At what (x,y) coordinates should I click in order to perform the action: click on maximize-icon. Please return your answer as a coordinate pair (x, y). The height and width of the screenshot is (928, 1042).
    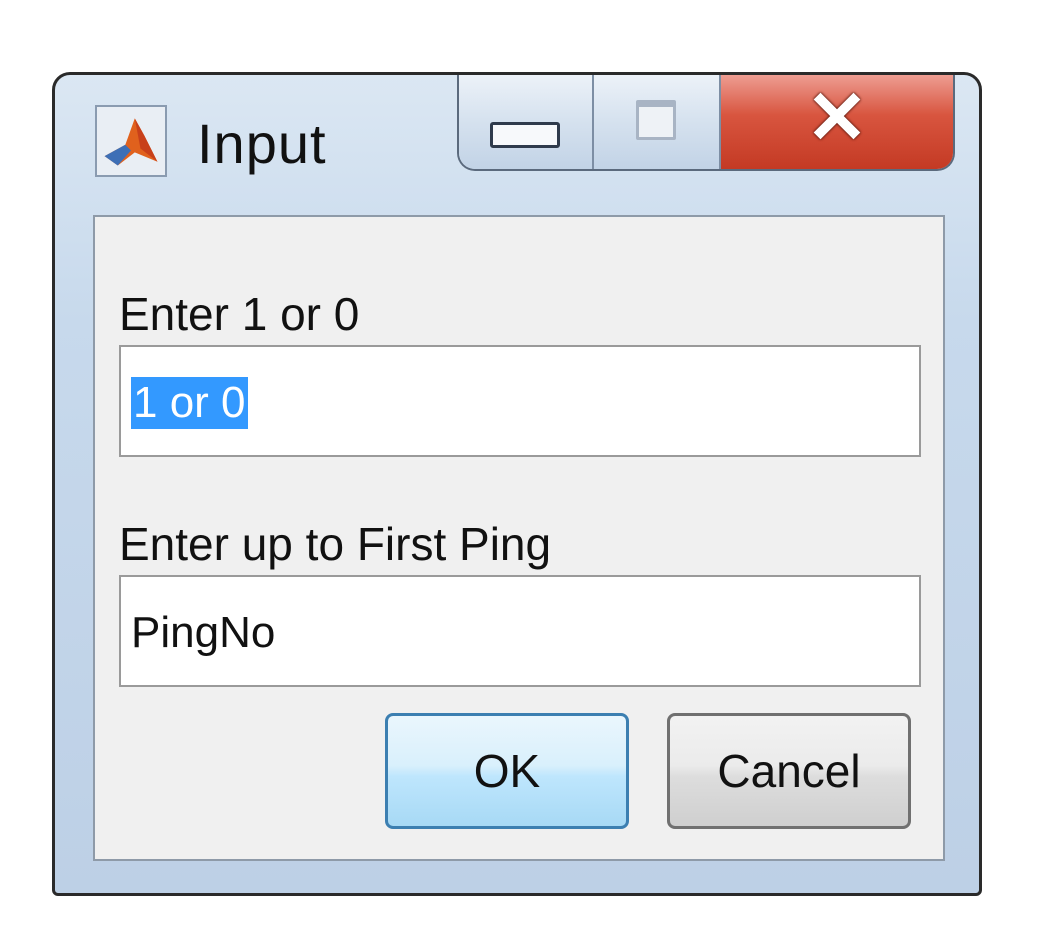
    Looking at the image, I should click on (656, 120).